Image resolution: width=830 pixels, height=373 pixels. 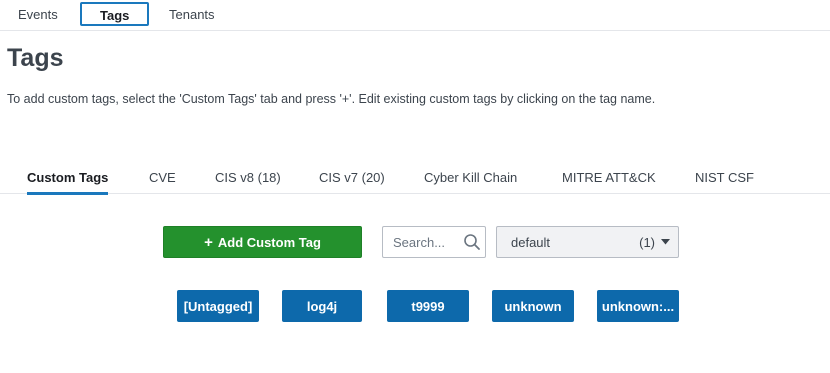 I want to click on tag-untagged: [Untagged], so click(x=218, y=306).